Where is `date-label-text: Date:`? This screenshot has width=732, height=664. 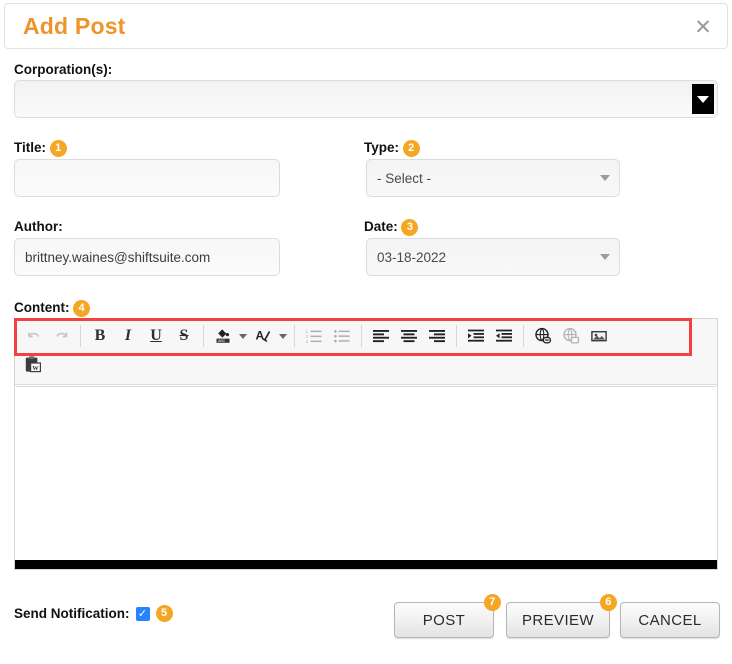 date-label-text: Date: is located at coordinates (381, 226).